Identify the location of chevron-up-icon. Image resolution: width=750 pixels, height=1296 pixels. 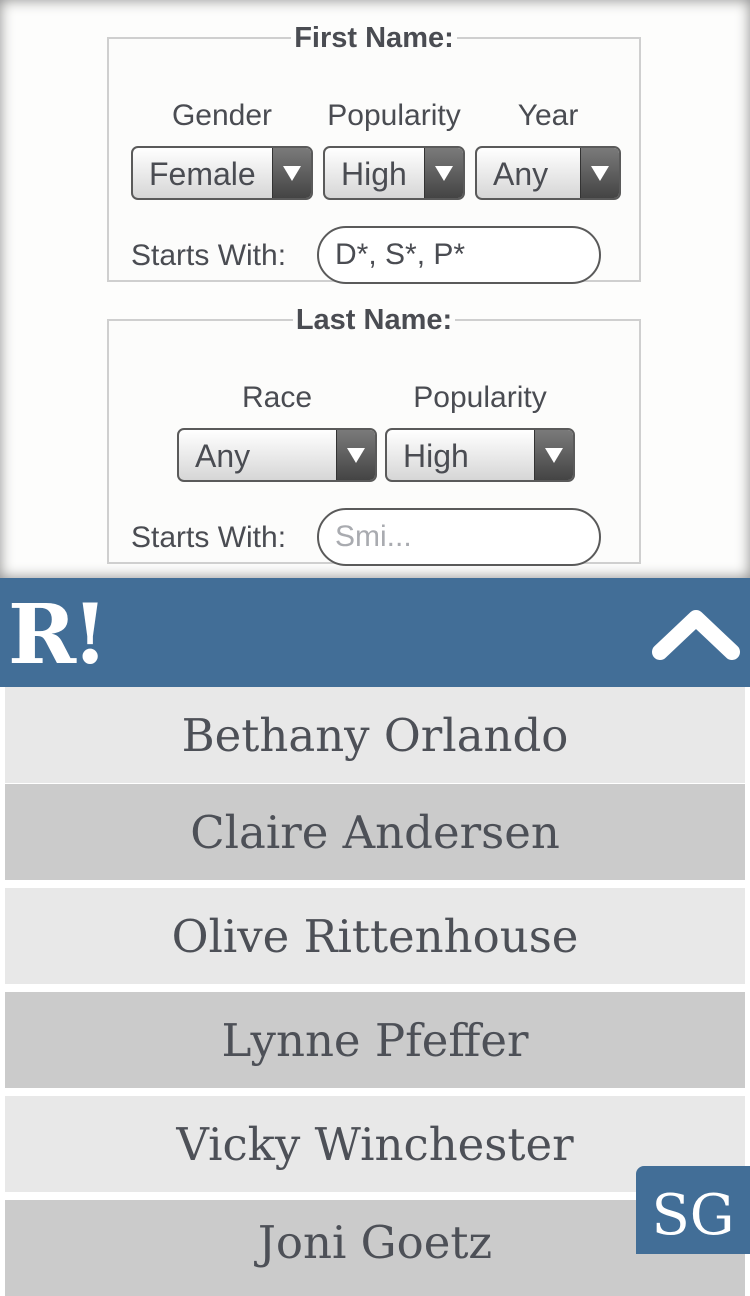
(696, 635).